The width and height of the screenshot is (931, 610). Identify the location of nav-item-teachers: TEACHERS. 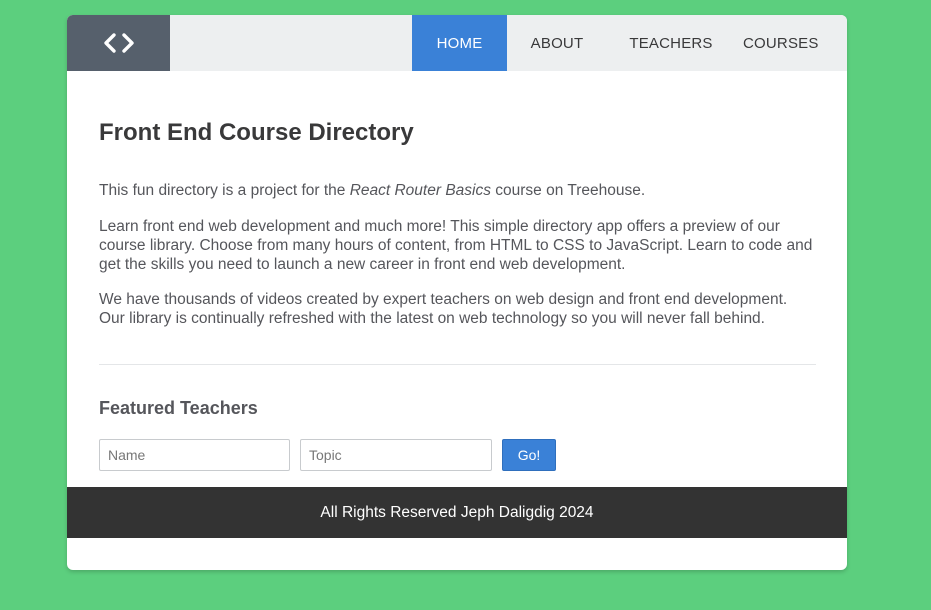
(671, 43).